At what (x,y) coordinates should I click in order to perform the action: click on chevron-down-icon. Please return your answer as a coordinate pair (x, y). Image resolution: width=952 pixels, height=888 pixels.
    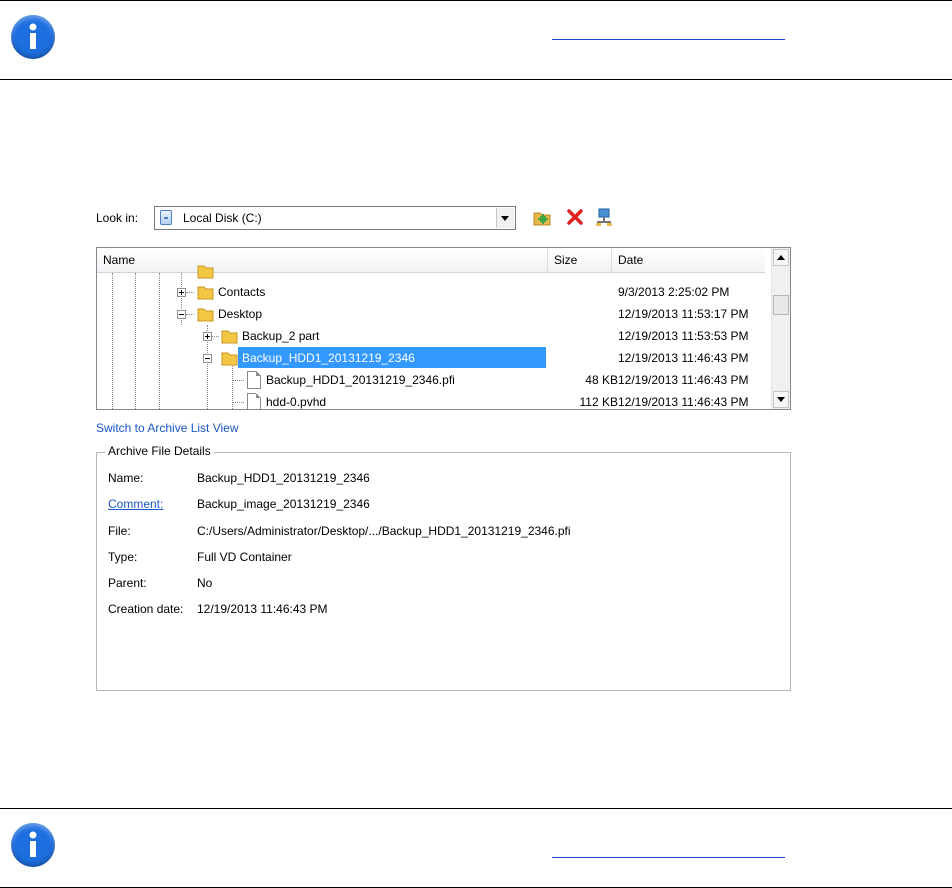
    Looking at the image, I should click on (505, 218).